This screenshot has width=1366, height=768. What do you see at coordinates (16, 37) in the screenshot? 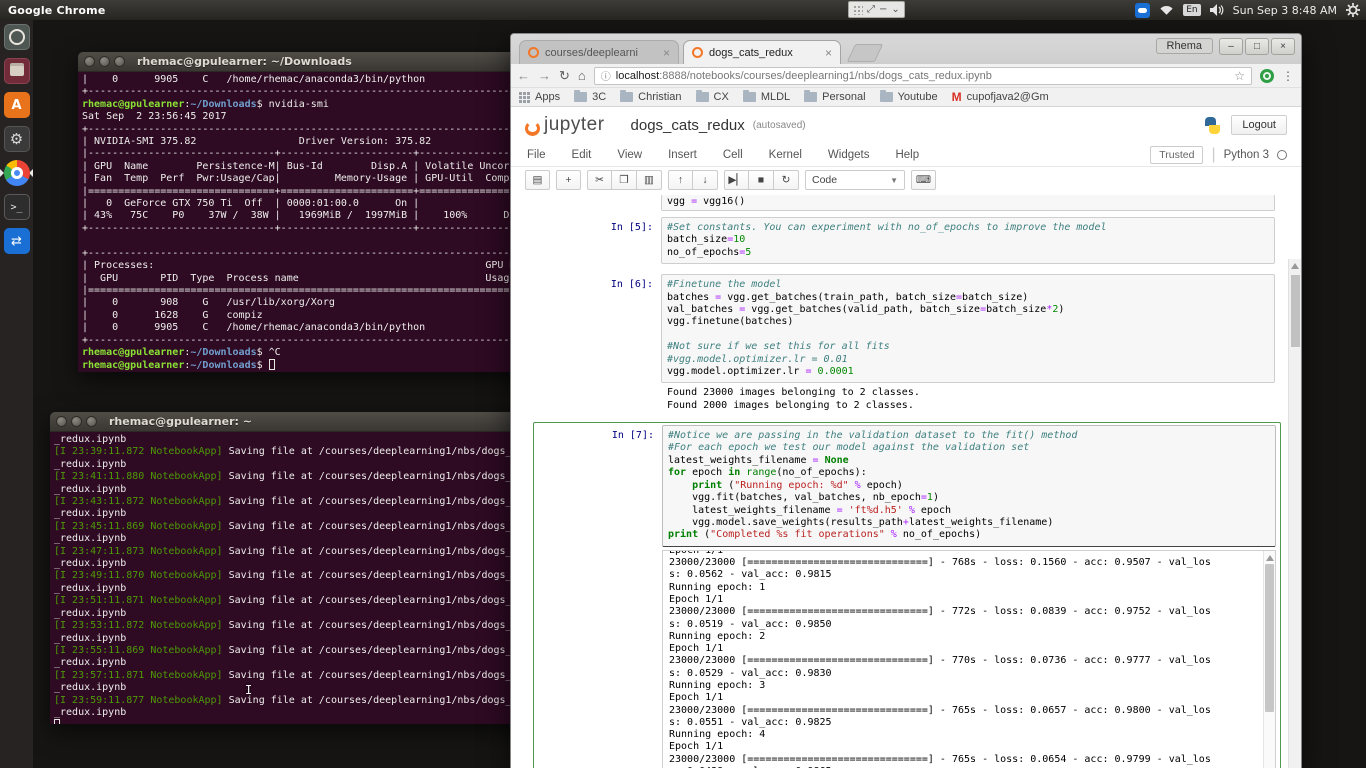
I see `launcher-item-dash` at bounding box center [16, 37].